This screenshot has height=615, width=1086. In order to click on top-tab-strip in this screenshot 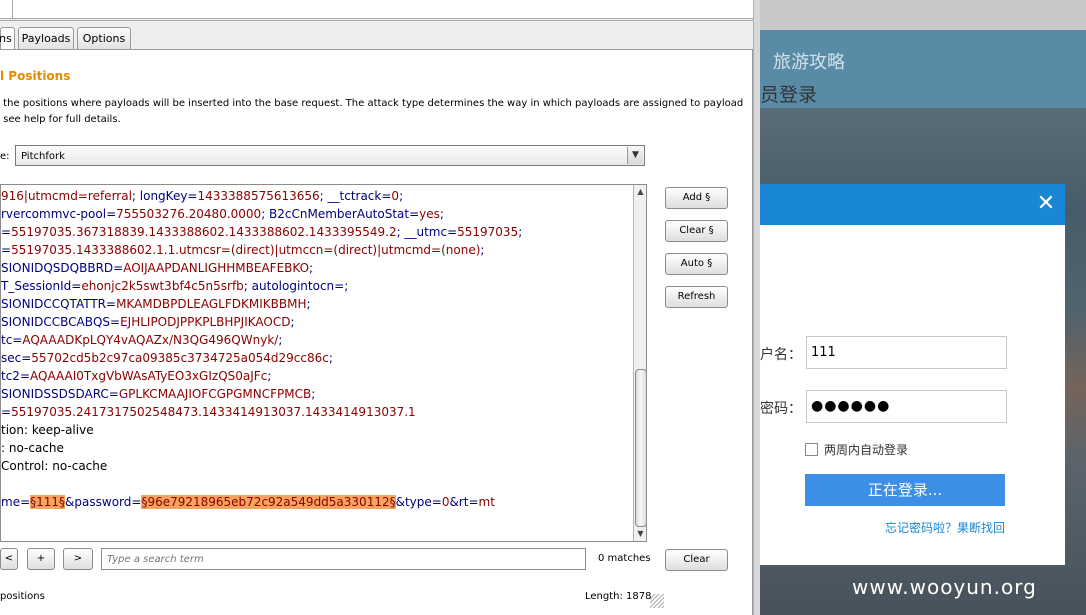, I will do `click(377, 9)`.